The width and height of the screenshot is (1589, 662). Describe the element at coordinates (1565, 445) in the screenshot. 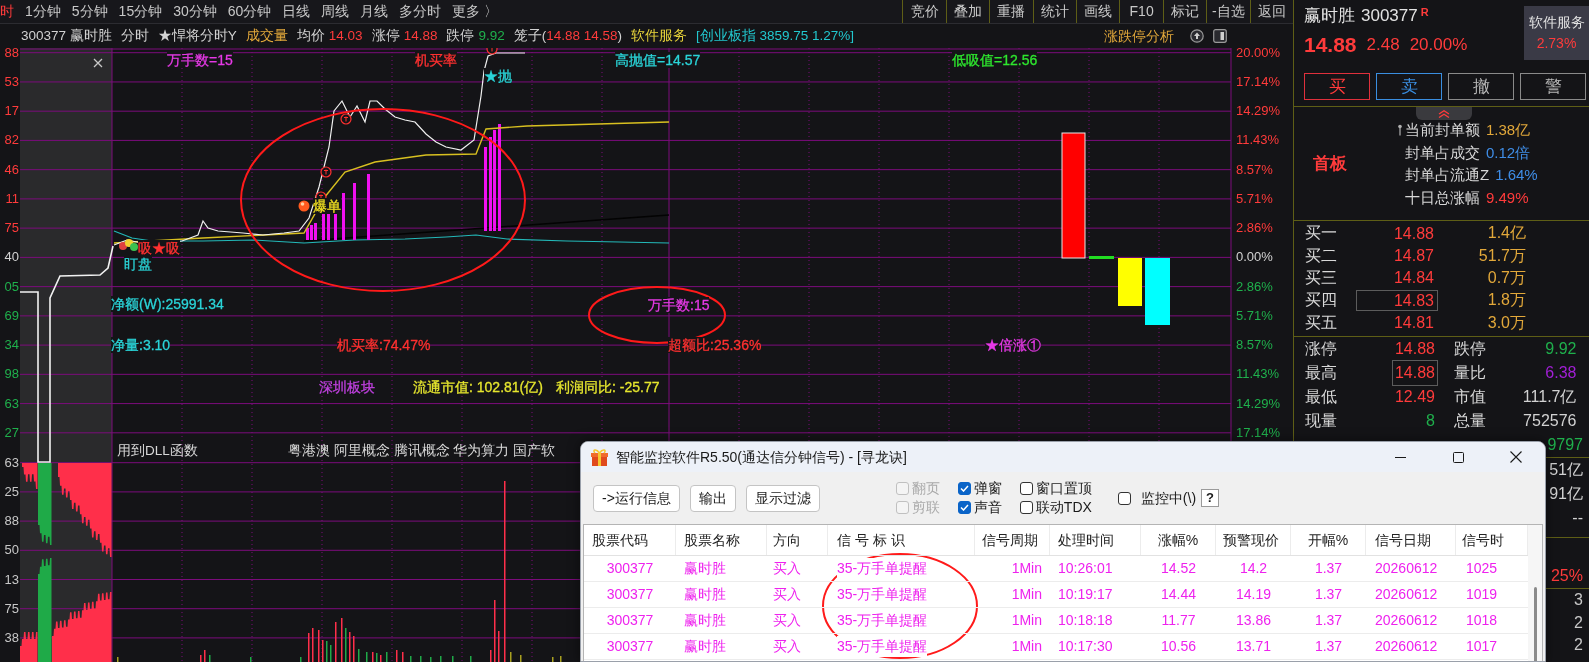

I see `quote-stat-value: 9797` at that location.